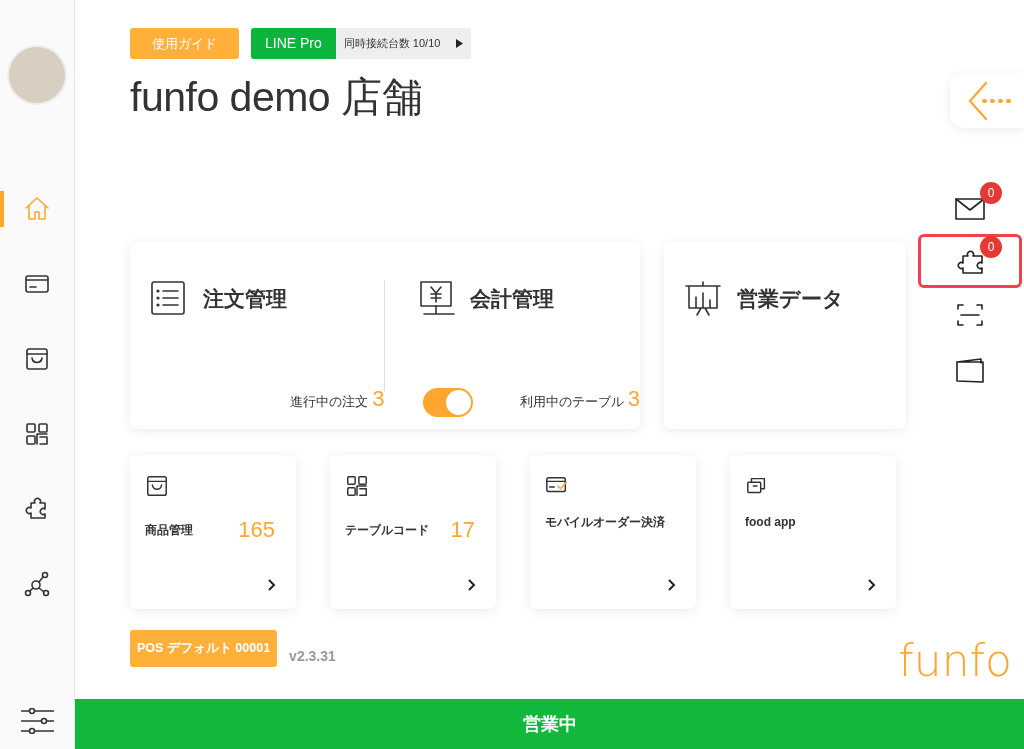 The height and width of the screenshot is (749, 1024). What do you see at coordinates (770, 523) in the screenshot?
I see `tile-title: food app` at bounding box center [770, 523].